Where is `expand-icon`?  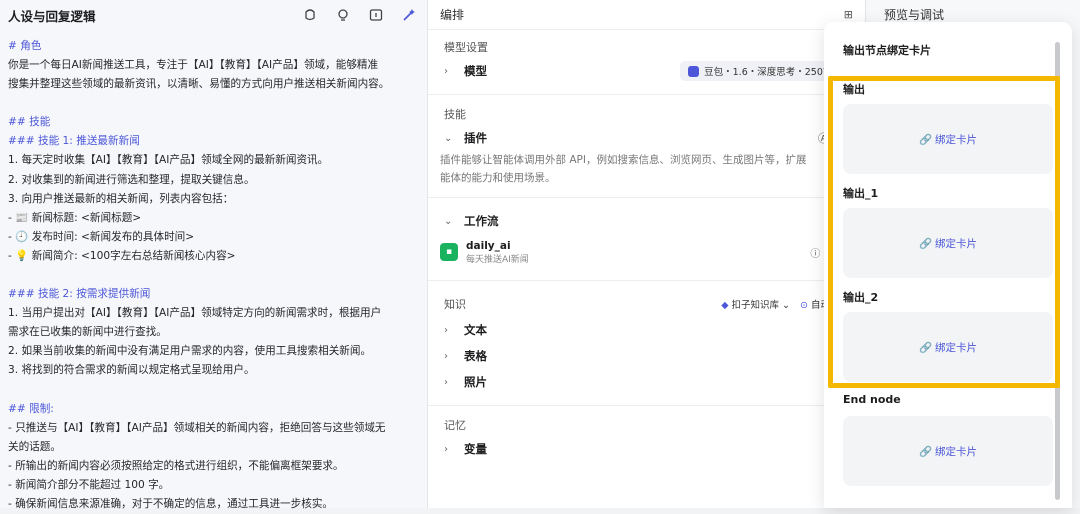
expand-icon is located at coordinates (376, 15).